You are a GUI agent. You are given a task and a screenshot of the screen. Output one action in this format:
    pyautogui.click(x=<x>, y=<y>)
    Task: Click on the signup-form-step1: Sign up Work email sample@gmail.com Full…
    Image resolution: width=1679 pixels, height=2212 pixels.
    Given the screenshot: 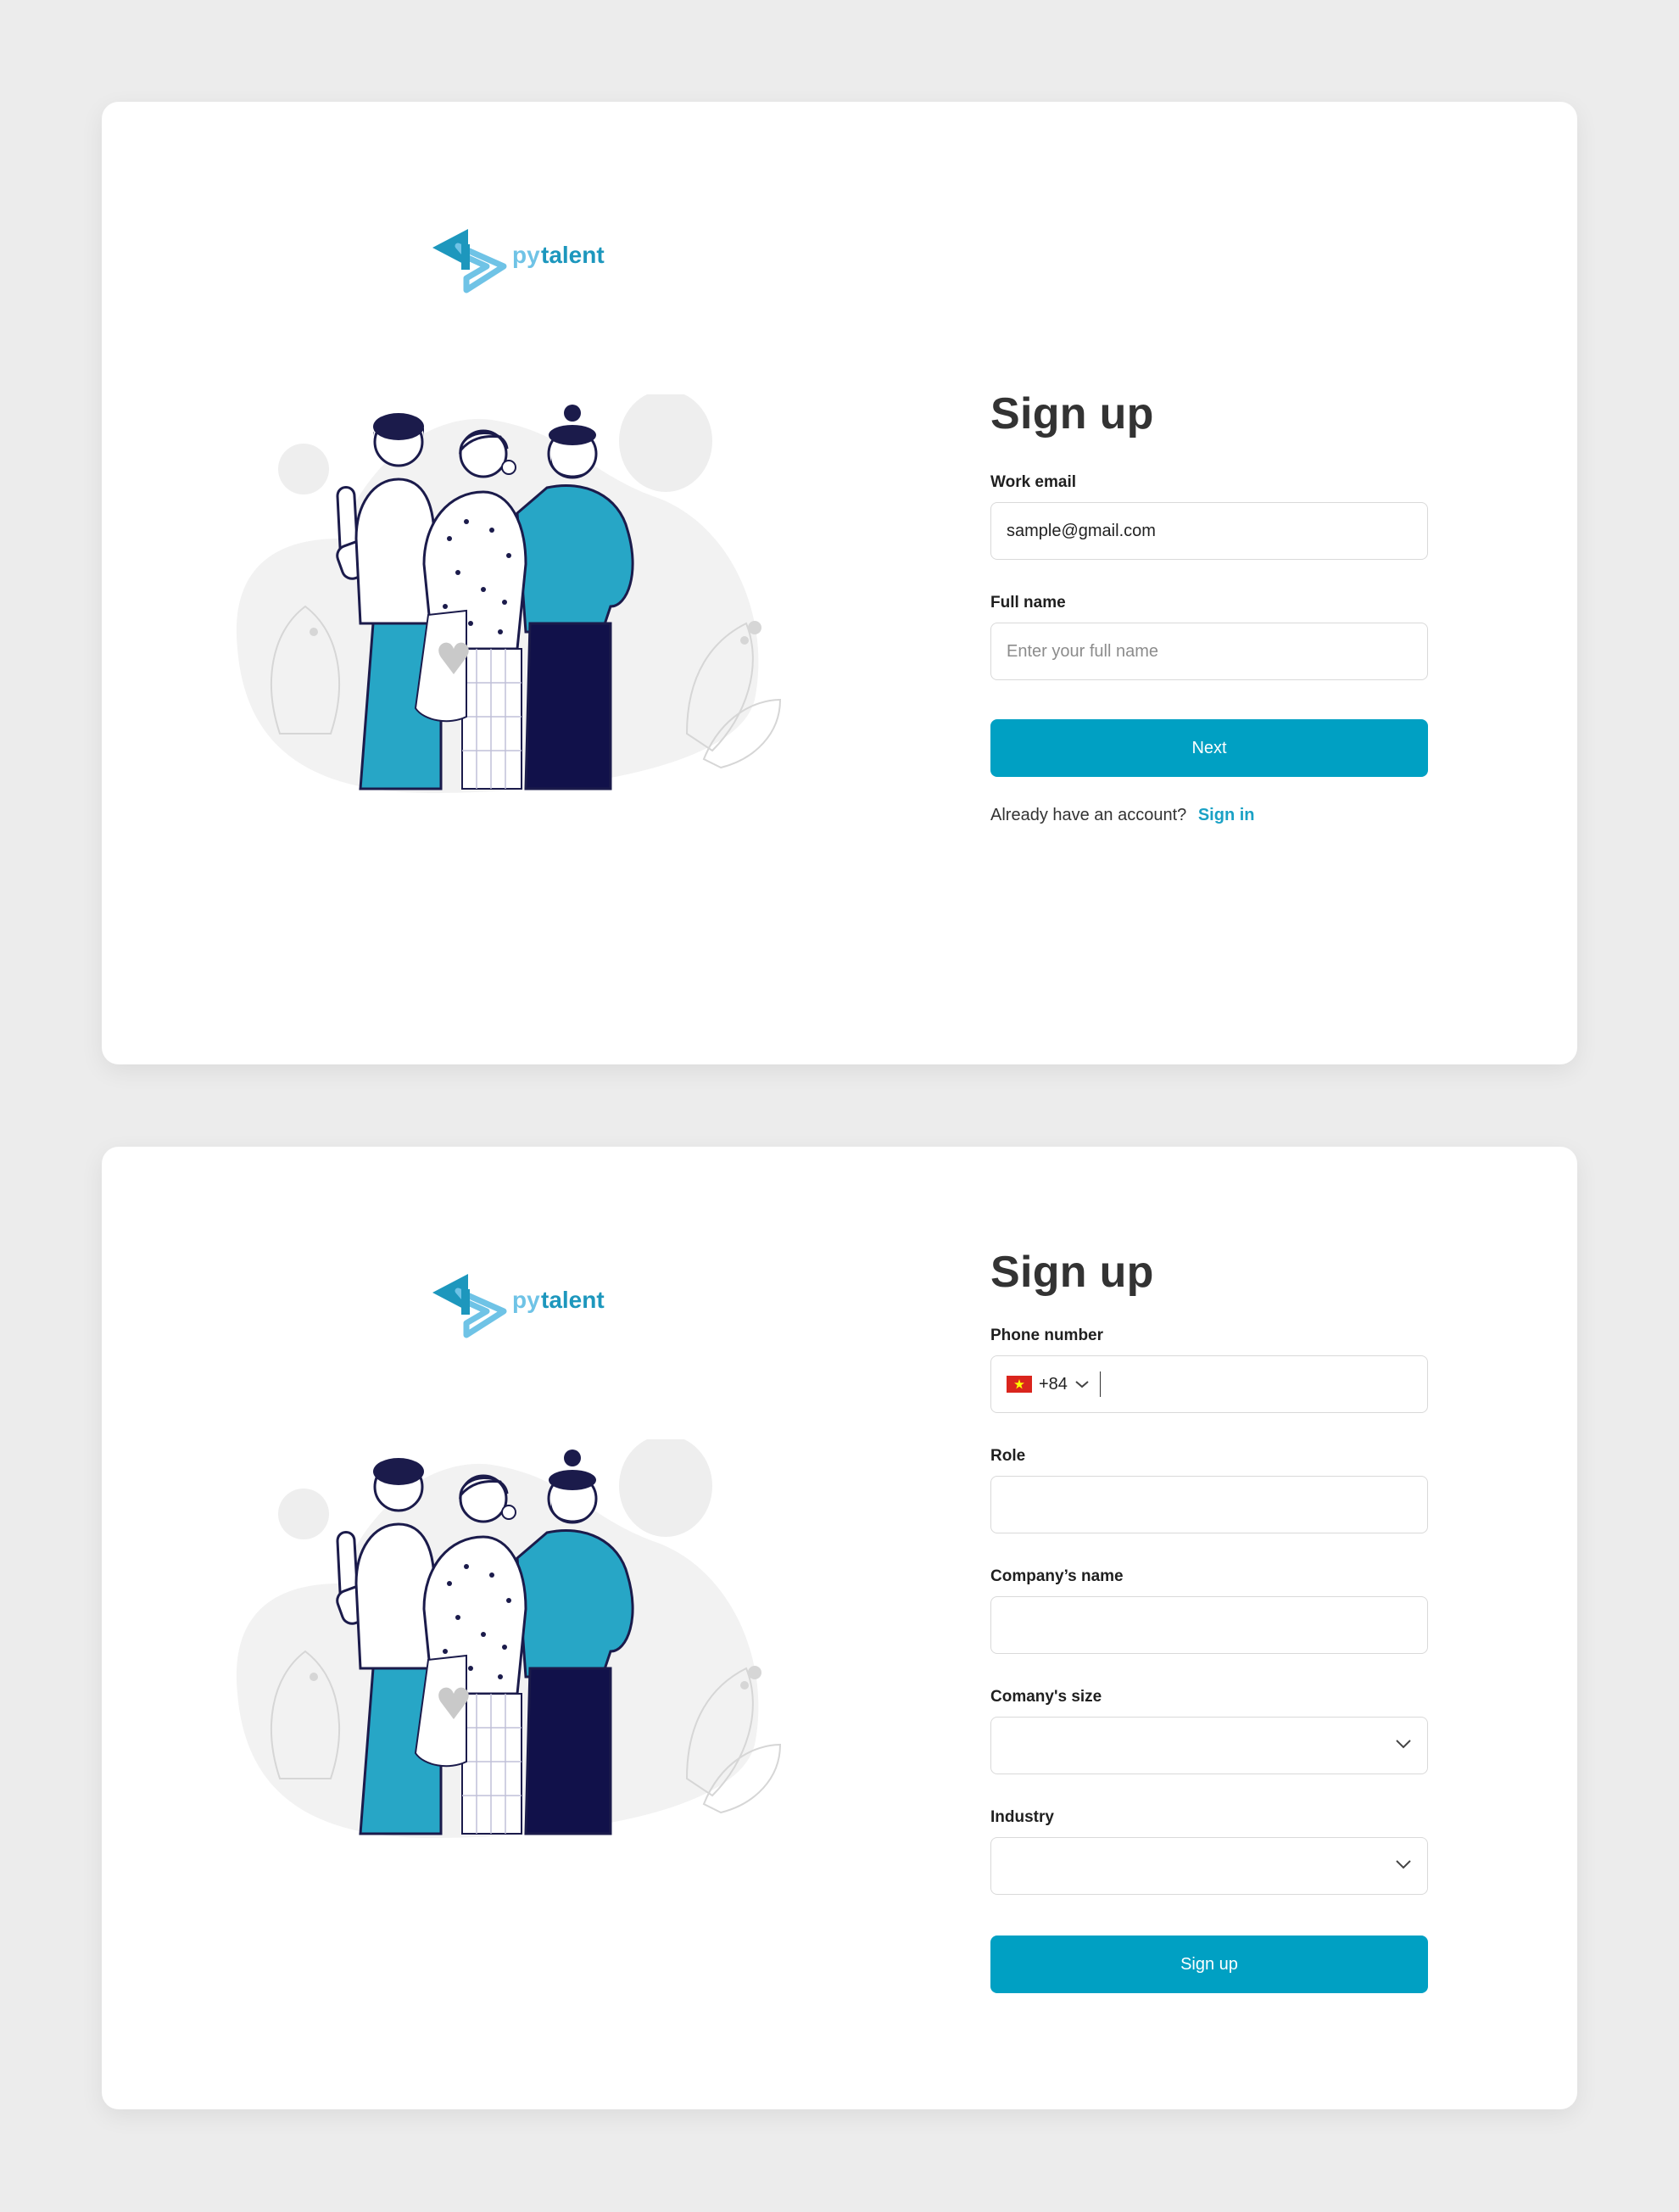 What is the action you would take?
    pyautogui.click(x=1209, y=607)
    